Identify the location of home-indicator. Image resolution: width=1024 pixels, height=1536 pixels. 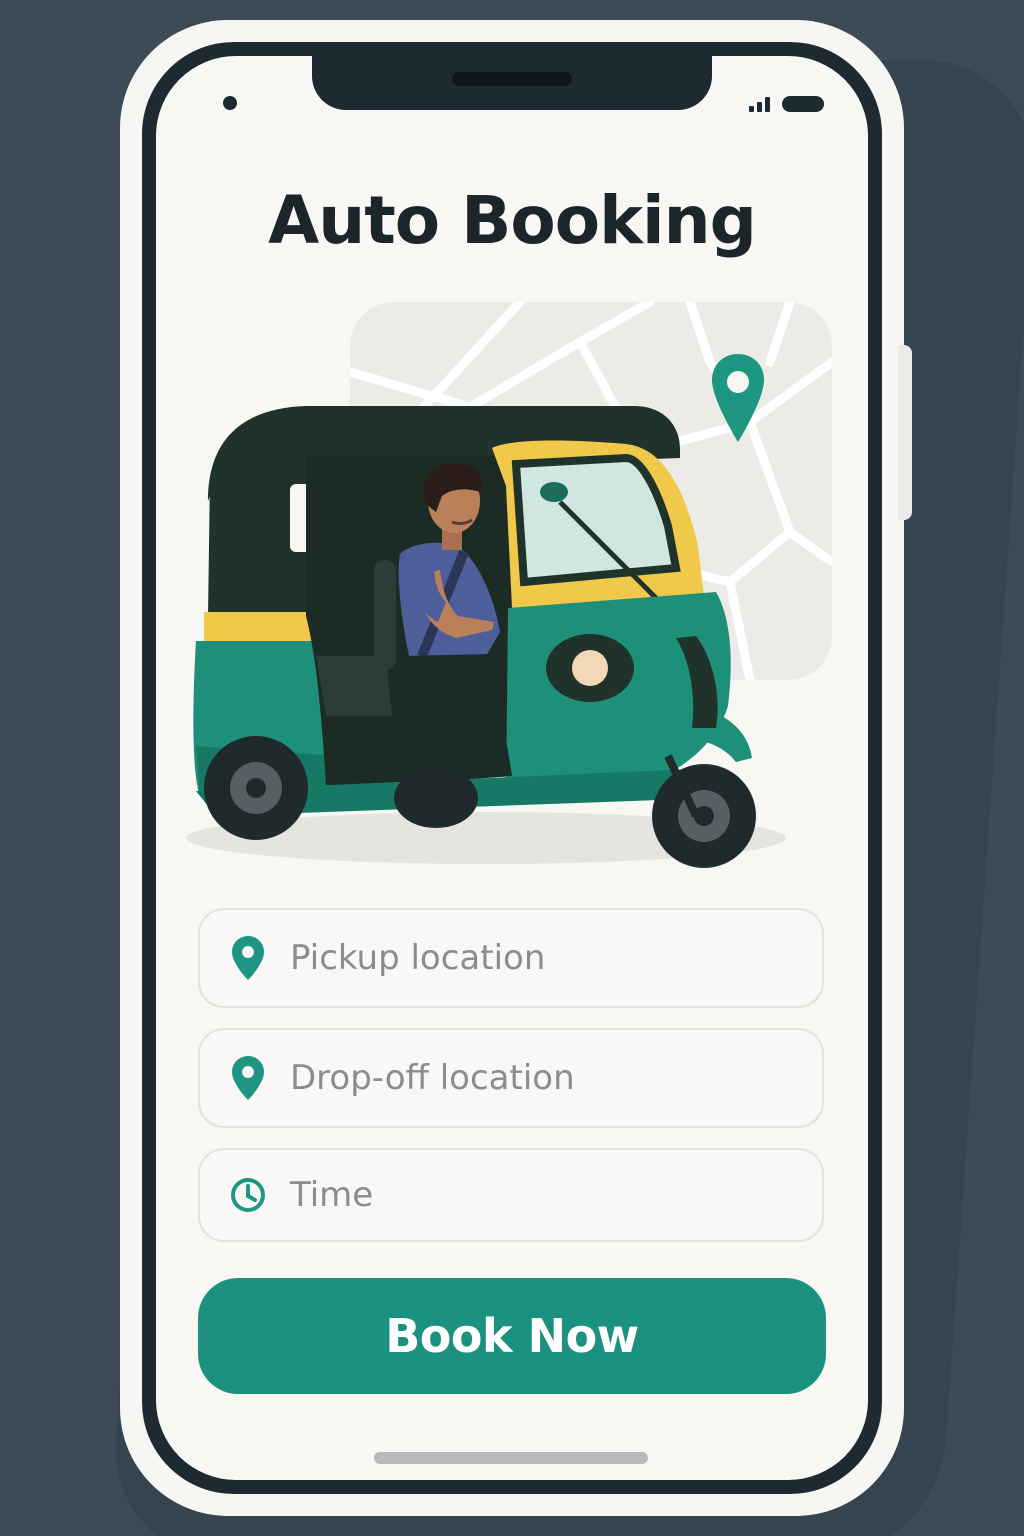
(511, 1458).